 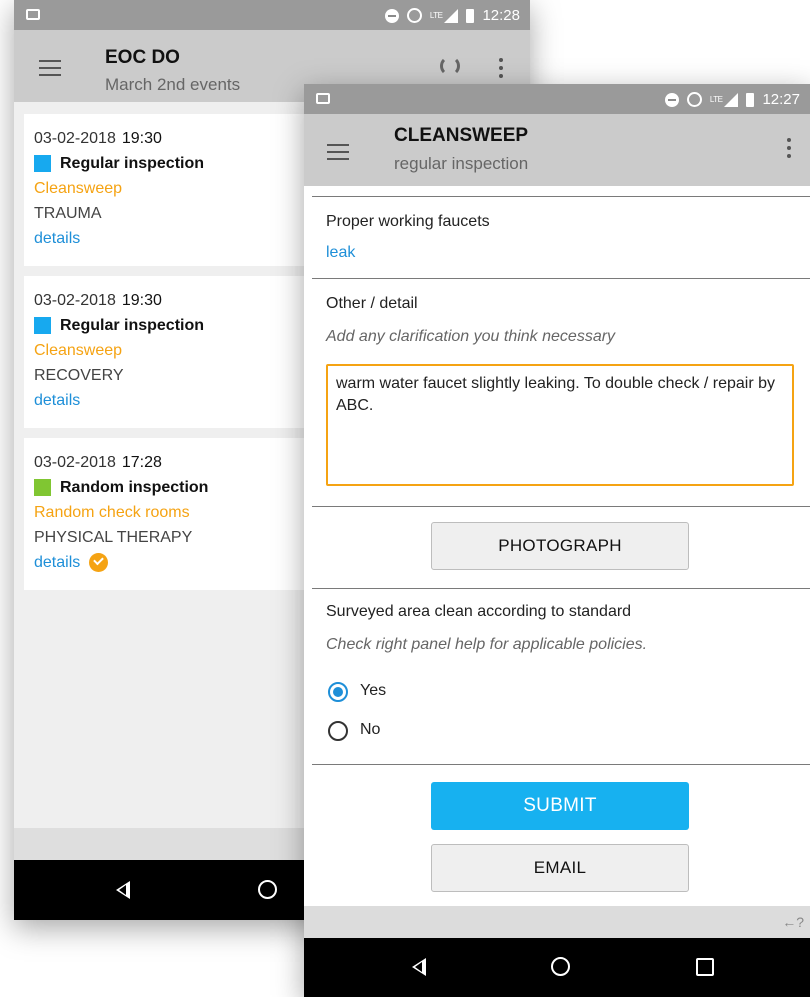 I want to click on navigation-bar, so click(x=557, y=967).